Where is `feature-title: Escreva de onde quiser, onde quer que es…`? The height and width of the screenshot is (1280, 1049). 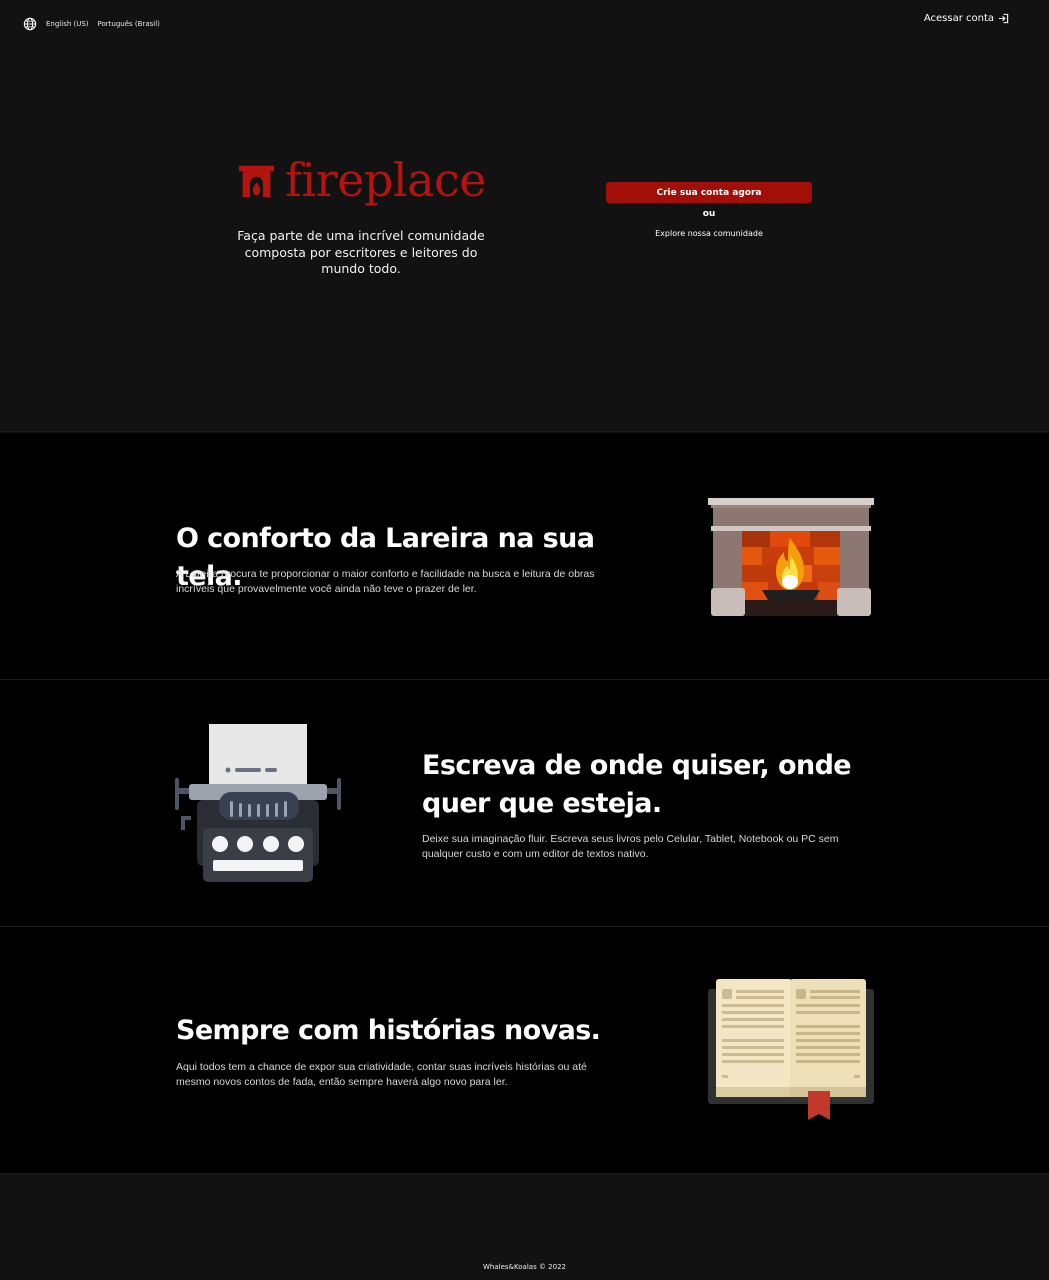
feature-title: Escreva de onde quiser, onde quer que es… is located at coordinates (637, 784).